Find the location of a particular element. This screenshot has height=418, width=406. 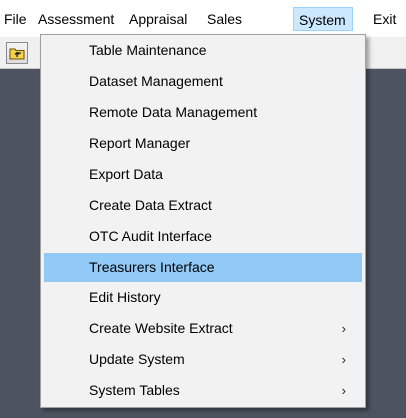

menu-item-export-data: Export Data is located at coordinates (203, 174).